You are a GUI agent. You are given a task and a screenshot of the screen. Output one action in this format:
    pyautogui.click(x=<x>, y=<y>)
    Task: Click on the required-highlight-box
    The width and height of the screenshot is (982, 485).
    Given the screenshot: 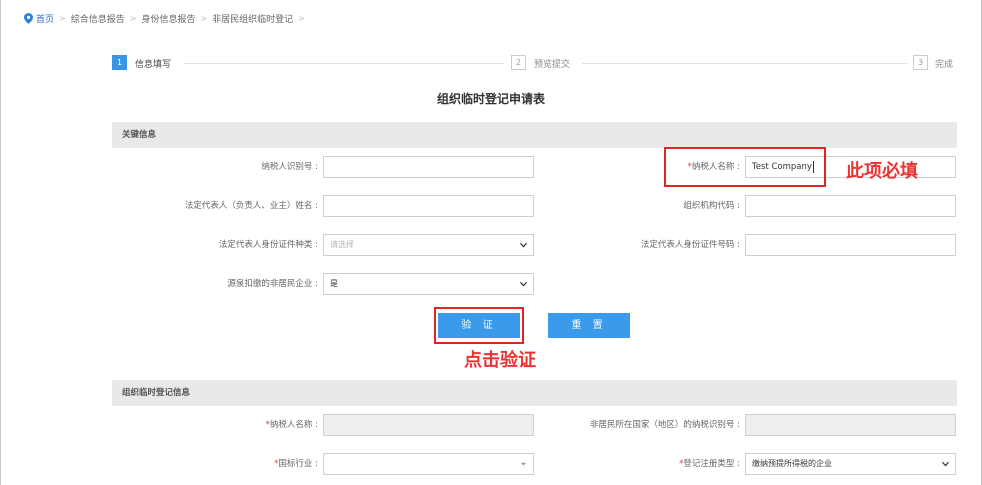 What is the action you would take?
    pyautogui.click(x=745, y=167)
    